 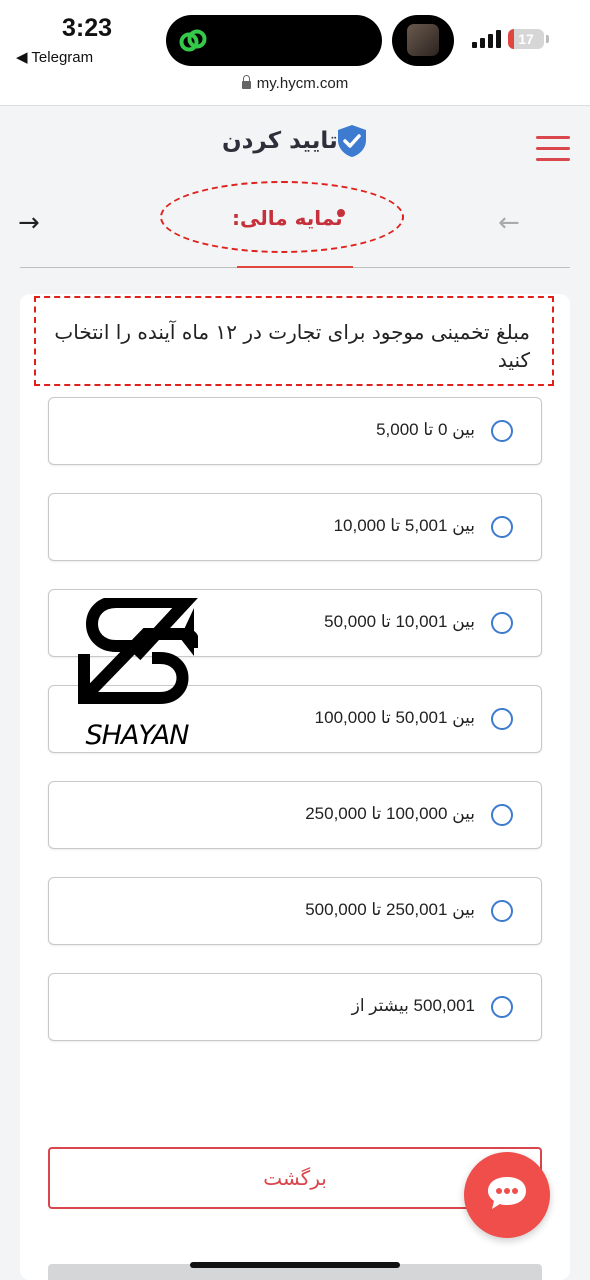 What do you see at coordinates (274, 40) in the screenshot?
I see `dynamic-island` at bounding box center [274, 40].